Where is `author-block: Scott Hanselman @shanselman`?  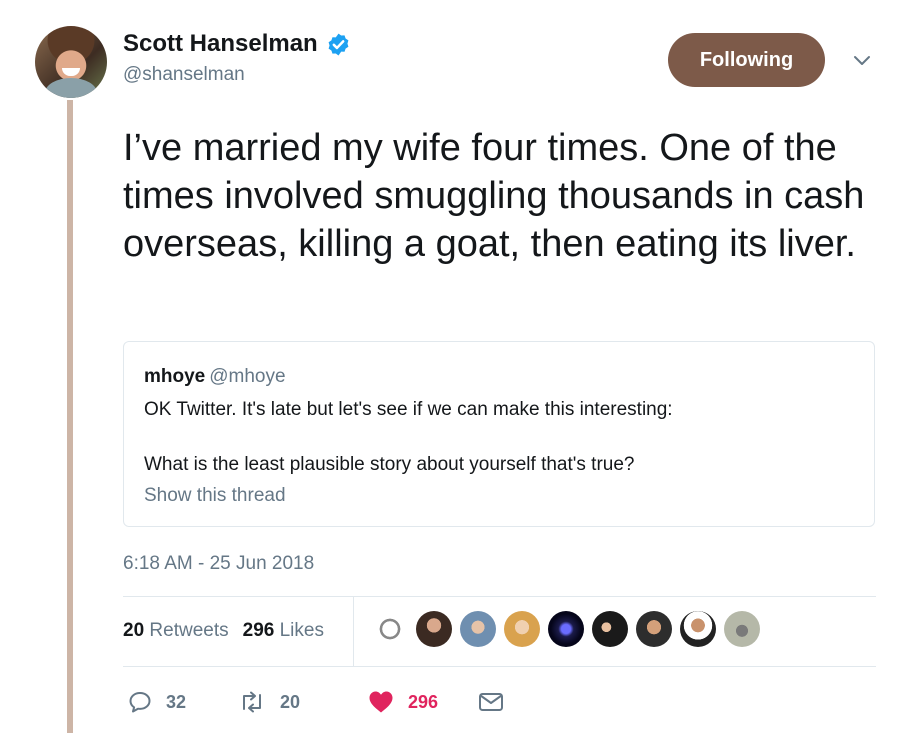 author-block: Scott Hanselman @shanselman is located at coordinates (237, 58).